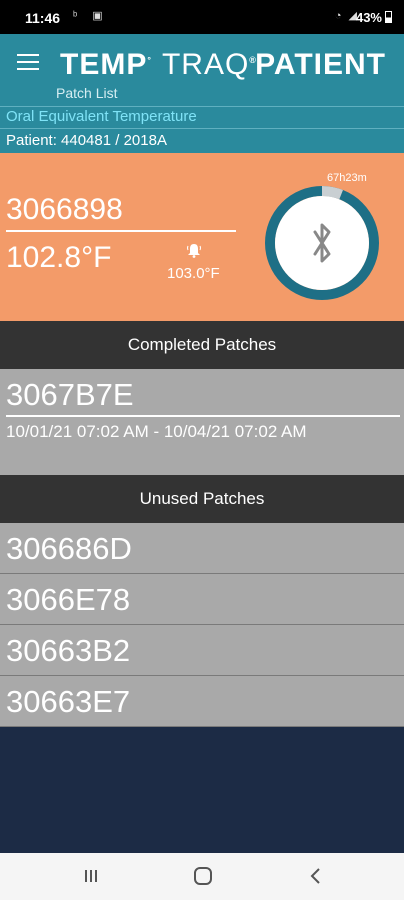 Image resolution: width=404 pixels, height=900 pixels. What do you see at coordinates (322, 243) in the screenshot?
I see `bluetooth-status-ring` at bounding box center [322, 243].